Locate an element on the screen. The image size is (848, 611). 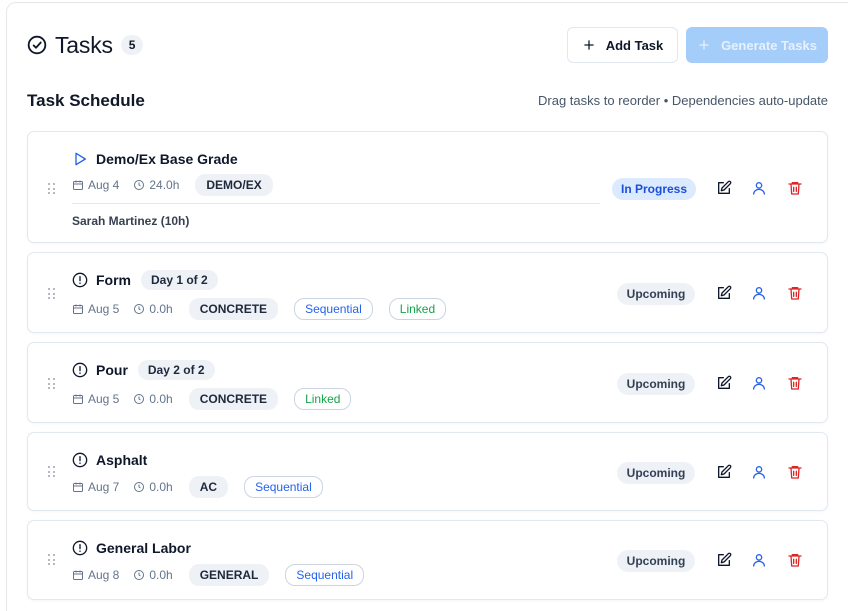
task-name: Pour is located at coordinates (112, 370).